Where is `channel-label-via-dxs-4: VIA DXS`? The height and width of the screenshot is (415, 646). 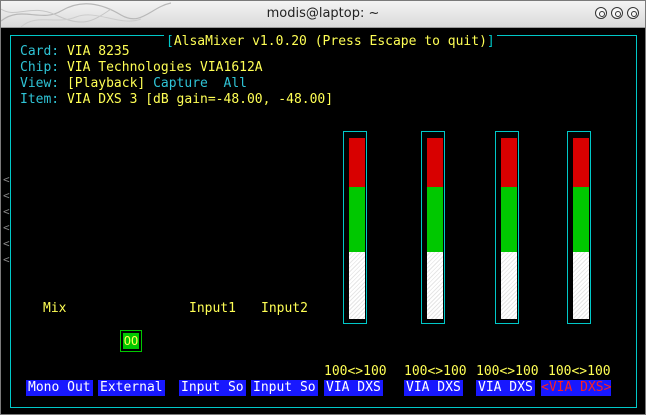 channel-label-via-dxs-4: VIA DXS is located at coordinates (576, 387).